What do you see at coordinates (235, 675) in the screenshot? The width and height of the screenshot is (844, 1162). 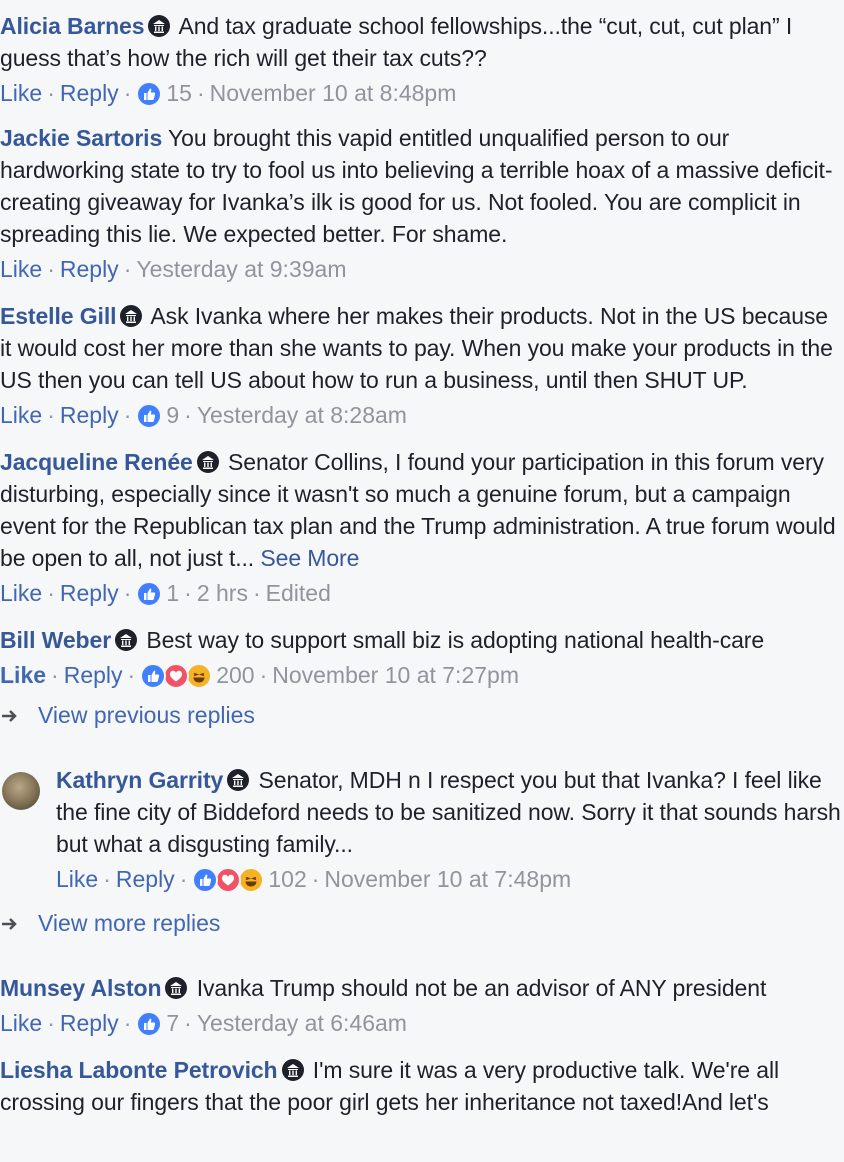 I see `reaction-count: 200` at bounding box center [235, 675].